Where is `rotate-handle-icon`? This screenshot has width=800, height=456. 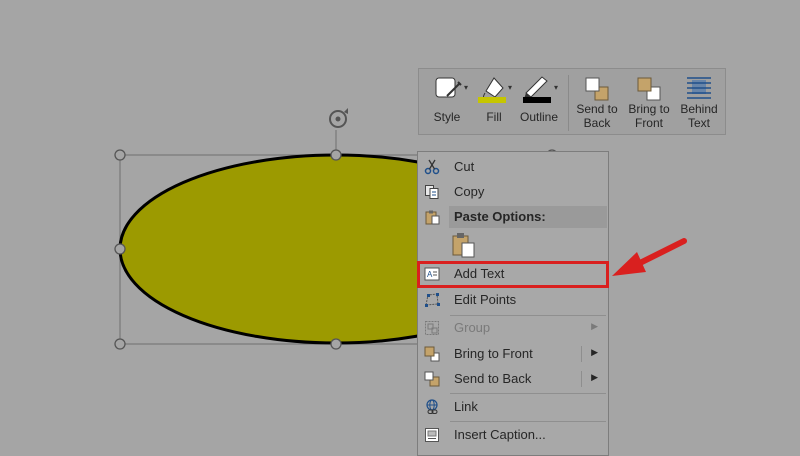
rotate-handle-icon is located at coordinates (338, 118).